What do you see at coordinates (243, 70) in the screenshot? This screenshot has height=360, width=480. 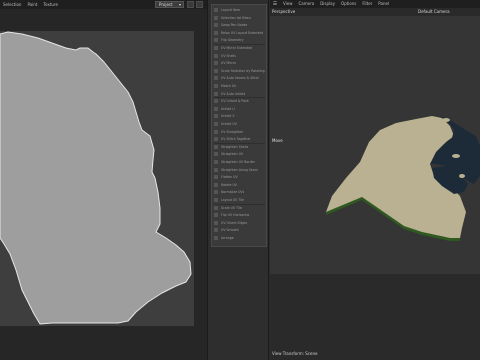 I see `list-item-label: Scale Selection by Rotating` at bounding box center [243, 70].